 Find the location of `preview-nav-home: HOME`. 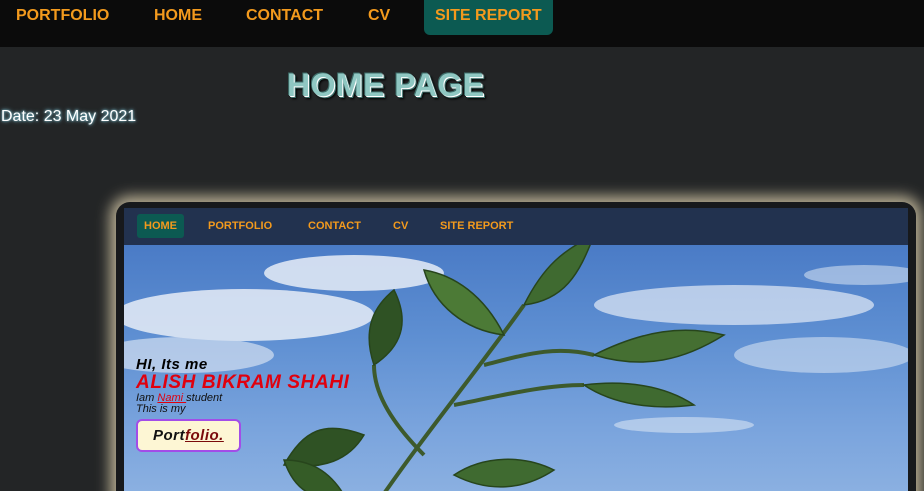

preview-nav-home: HOME is located at coordinates (160, 226).